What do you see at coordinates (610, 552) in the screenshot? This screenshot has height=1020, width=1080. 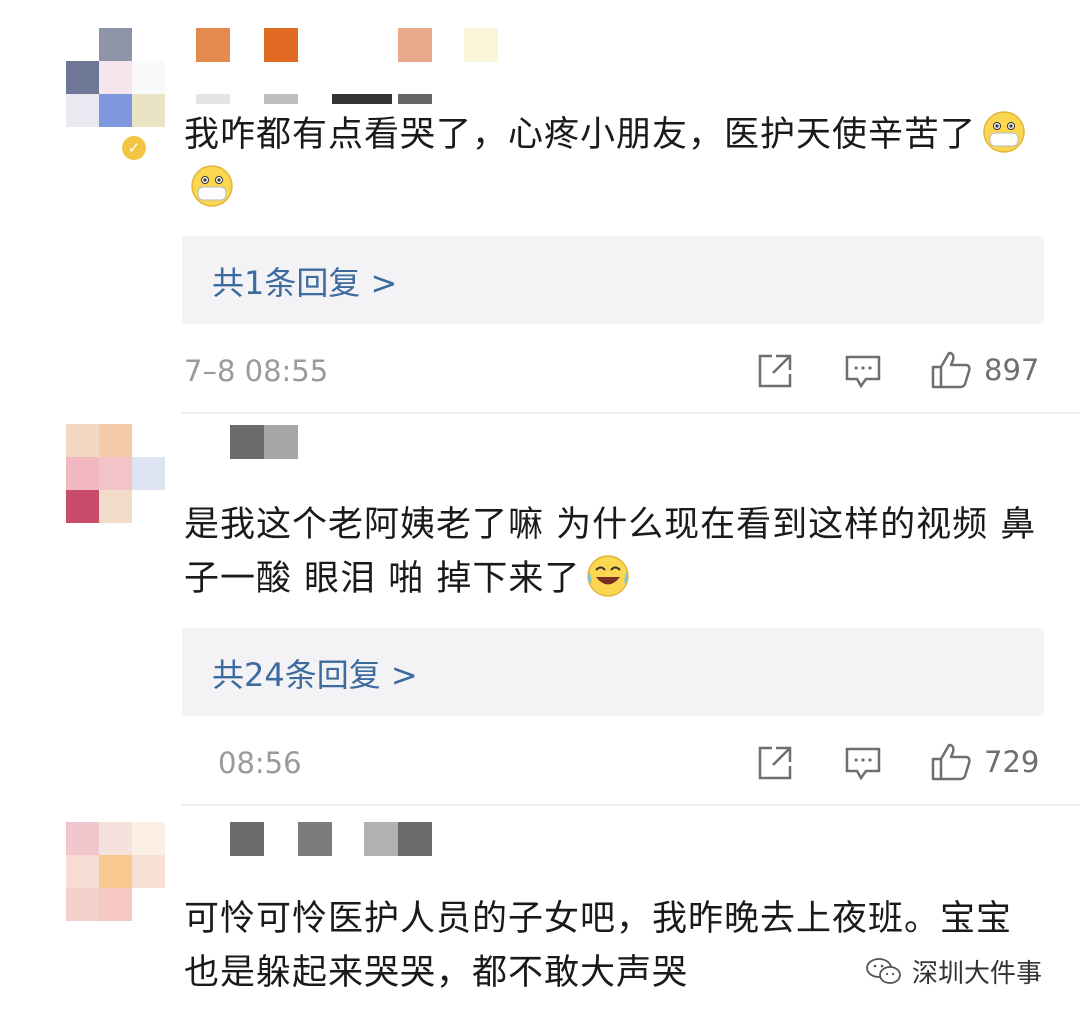 I see `comment-text: 是我这个老阿姨老了嘛 为什么现在看到这样的视频 鼻子一酸 眼泪 啪 掉下来了` at bounding box center [610, 552].